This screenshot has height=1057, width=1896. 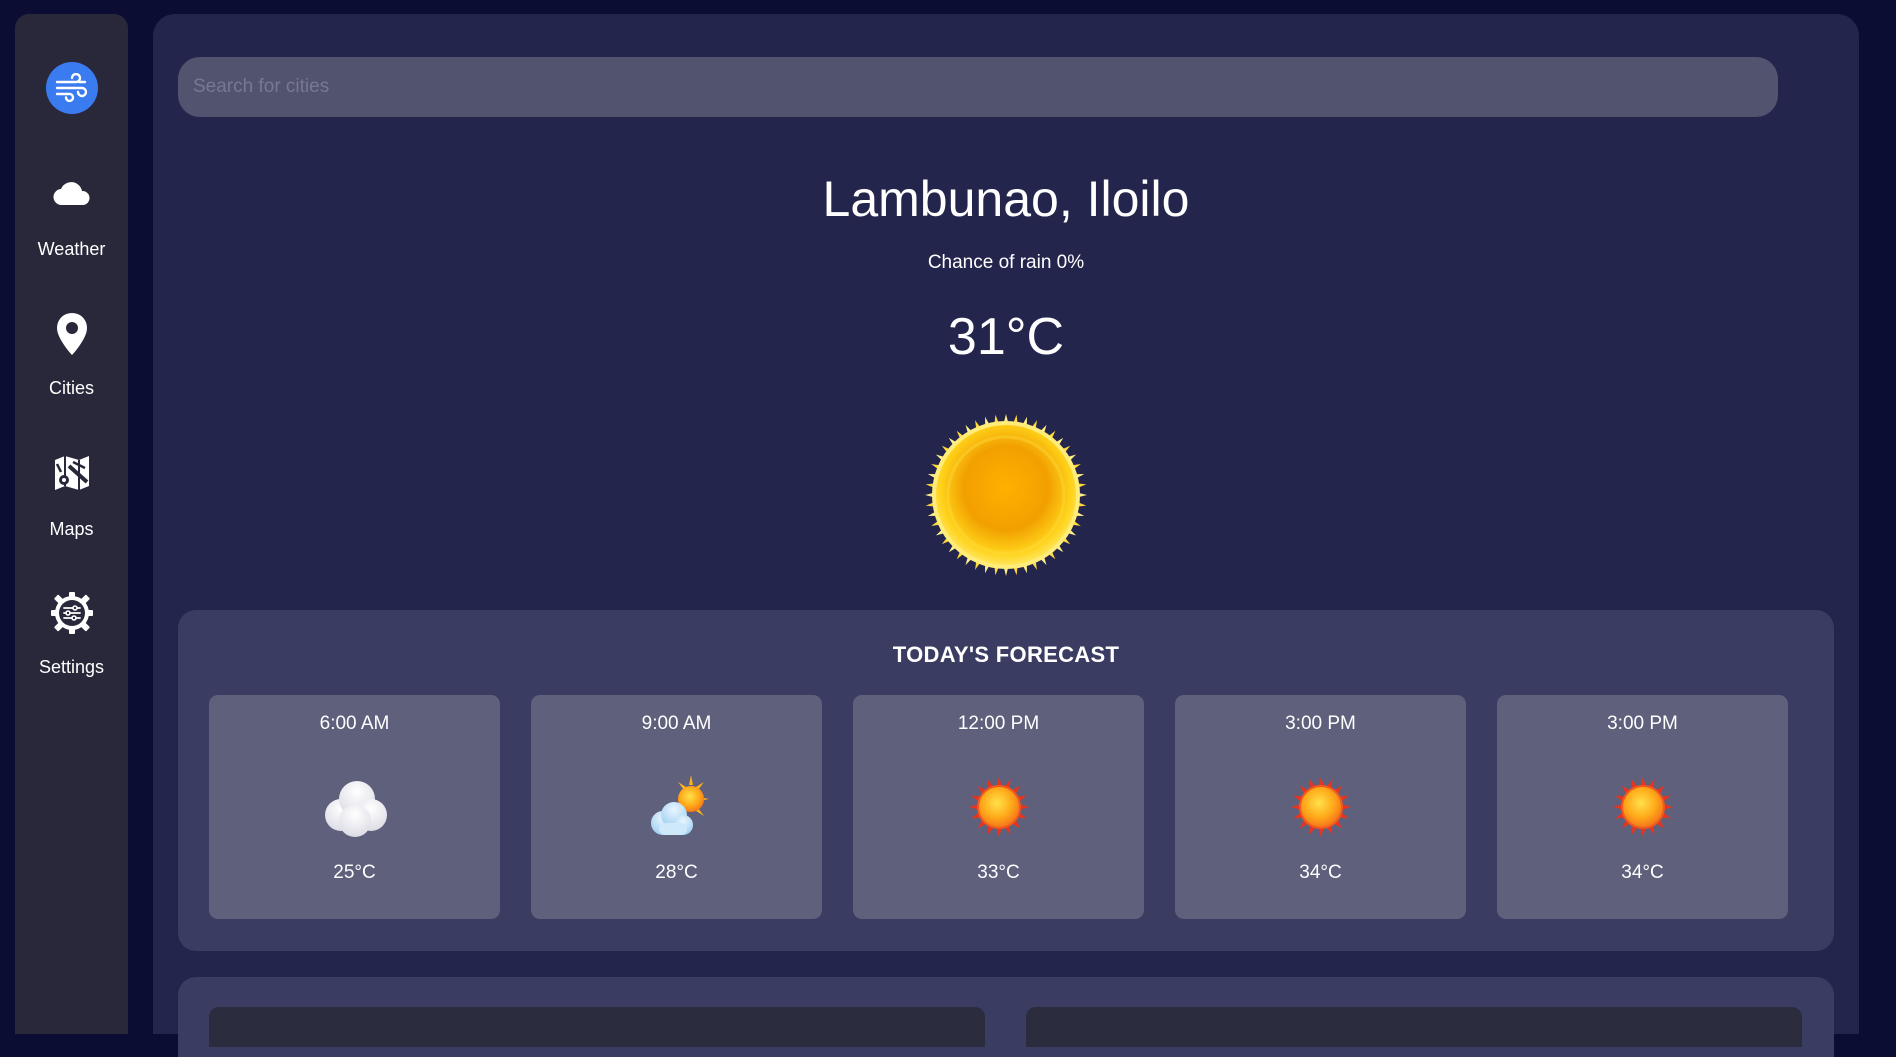 I want to click on sidebar-item-weather: Weather, so click(x=71, y=214).